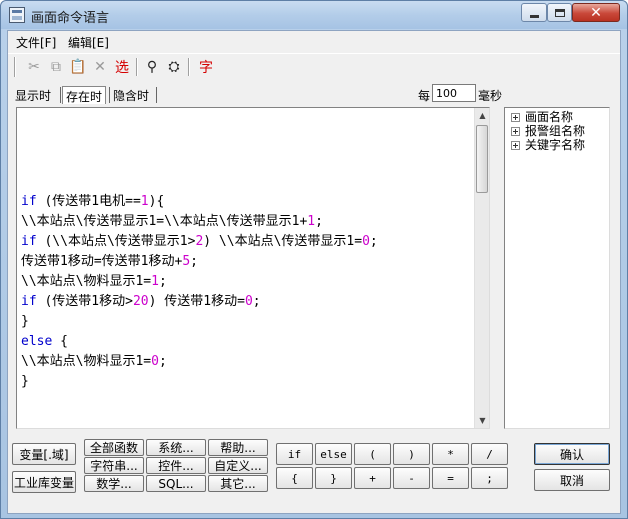  I want to click on toolbar: ✂ ⧉ 📋 ✕ 选 ⚲ ⛭ 字, so click(314, 66).